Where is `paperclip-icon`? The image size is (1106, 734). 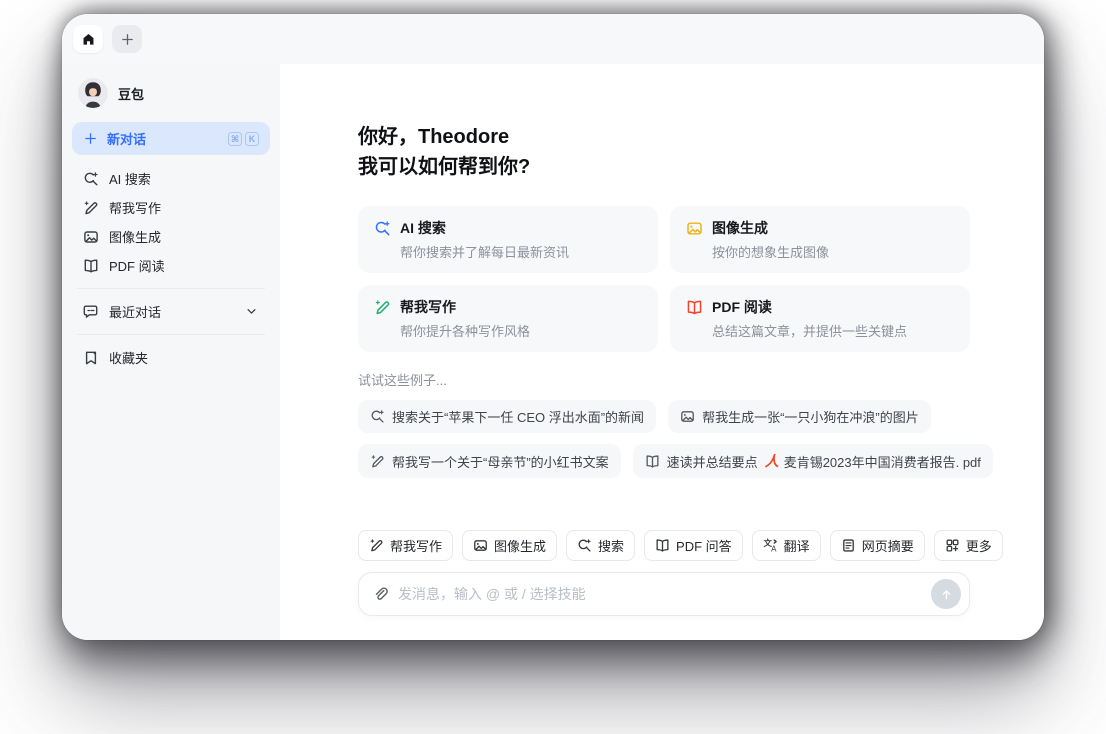
paperclip-icon is located at coordinates (380, 594).